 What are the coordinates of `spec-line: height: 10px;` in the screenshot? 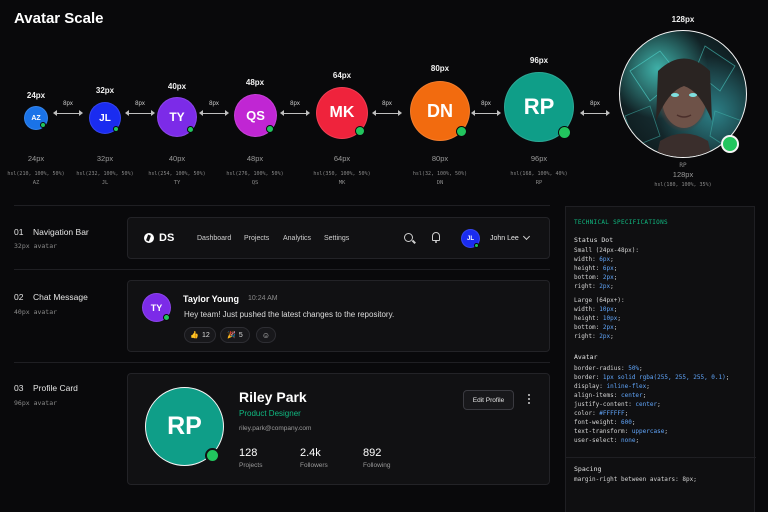 It's located at (597, 318).